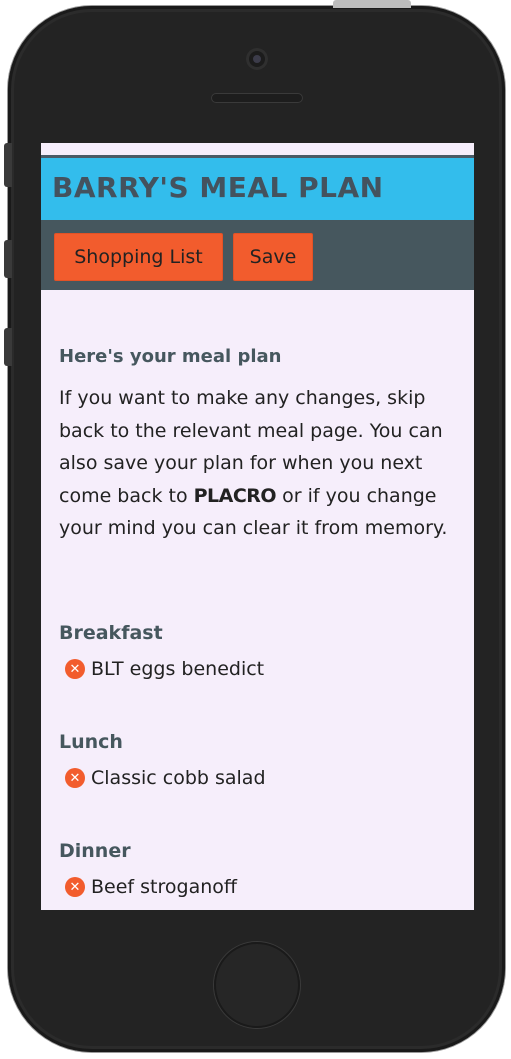  What do you see at coordinates (257, 98) in the screenshot?
I see `earpiece-speaker` at bounding box center [257, 98].